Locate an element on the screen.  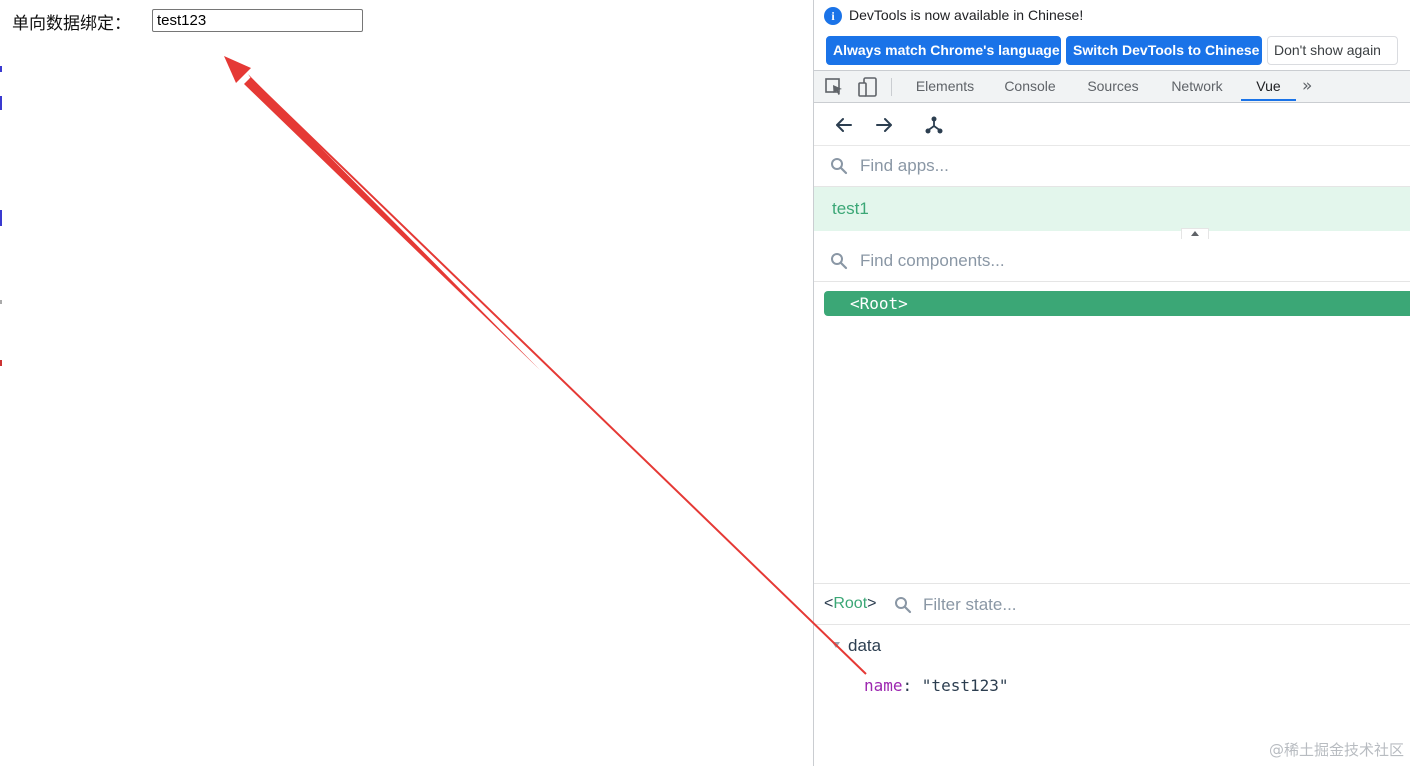
watermark: @稀土掘金技术社区 is located at coordinates (1336, 750).